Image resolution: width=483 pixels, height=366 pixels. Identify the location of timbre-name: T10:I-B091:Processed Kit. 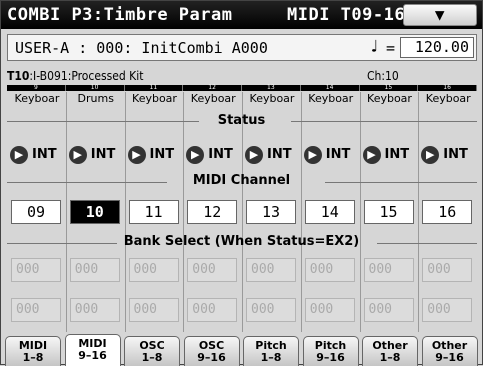
(75, 76).